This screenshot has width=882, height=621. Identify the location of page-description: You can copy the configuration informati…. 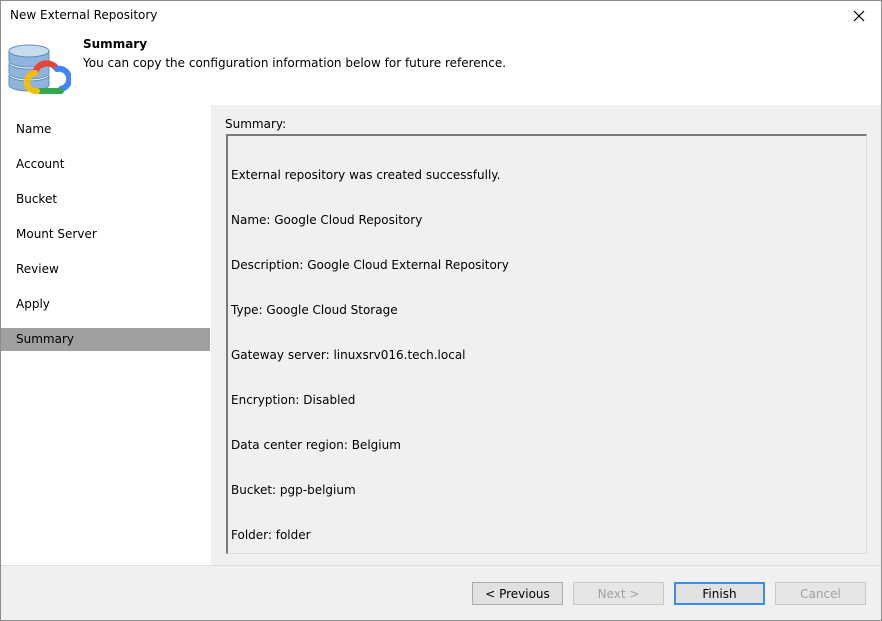
(295, 63).